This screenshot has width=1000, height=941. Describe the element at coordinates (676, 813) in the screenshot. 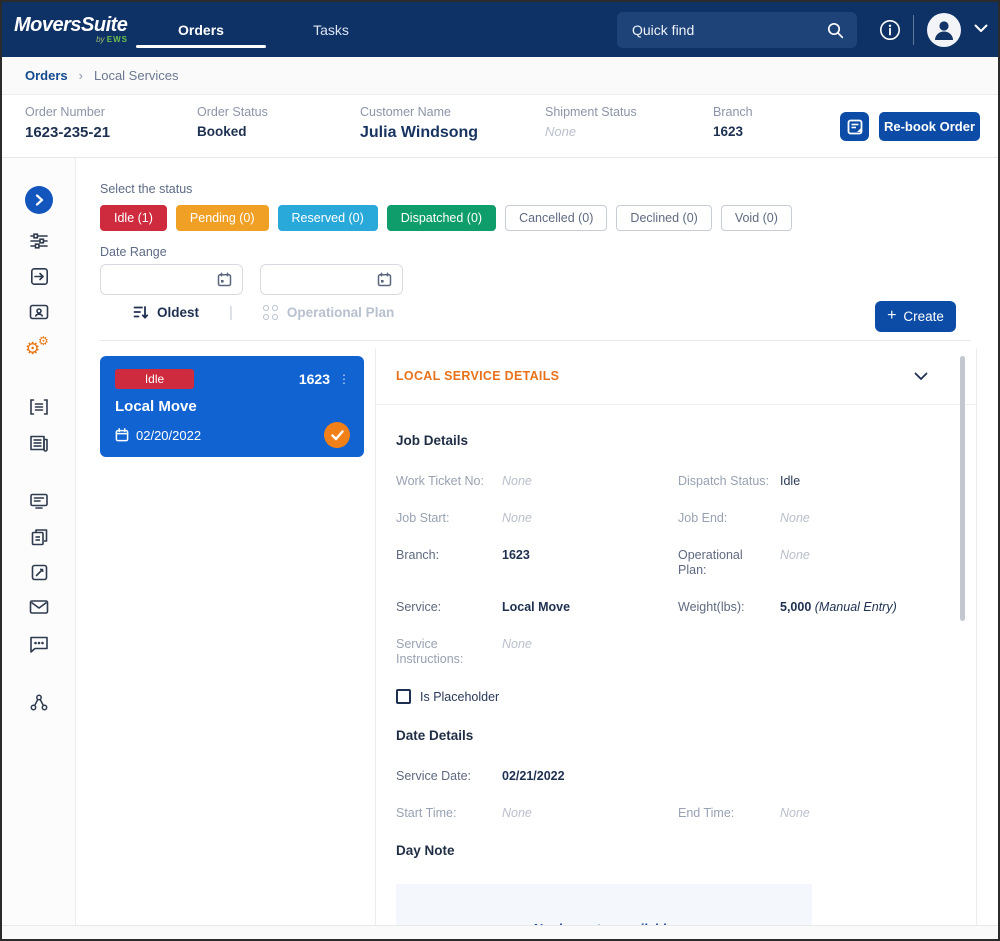

I see `field-row: Start Time: None End Time: None` at that location.